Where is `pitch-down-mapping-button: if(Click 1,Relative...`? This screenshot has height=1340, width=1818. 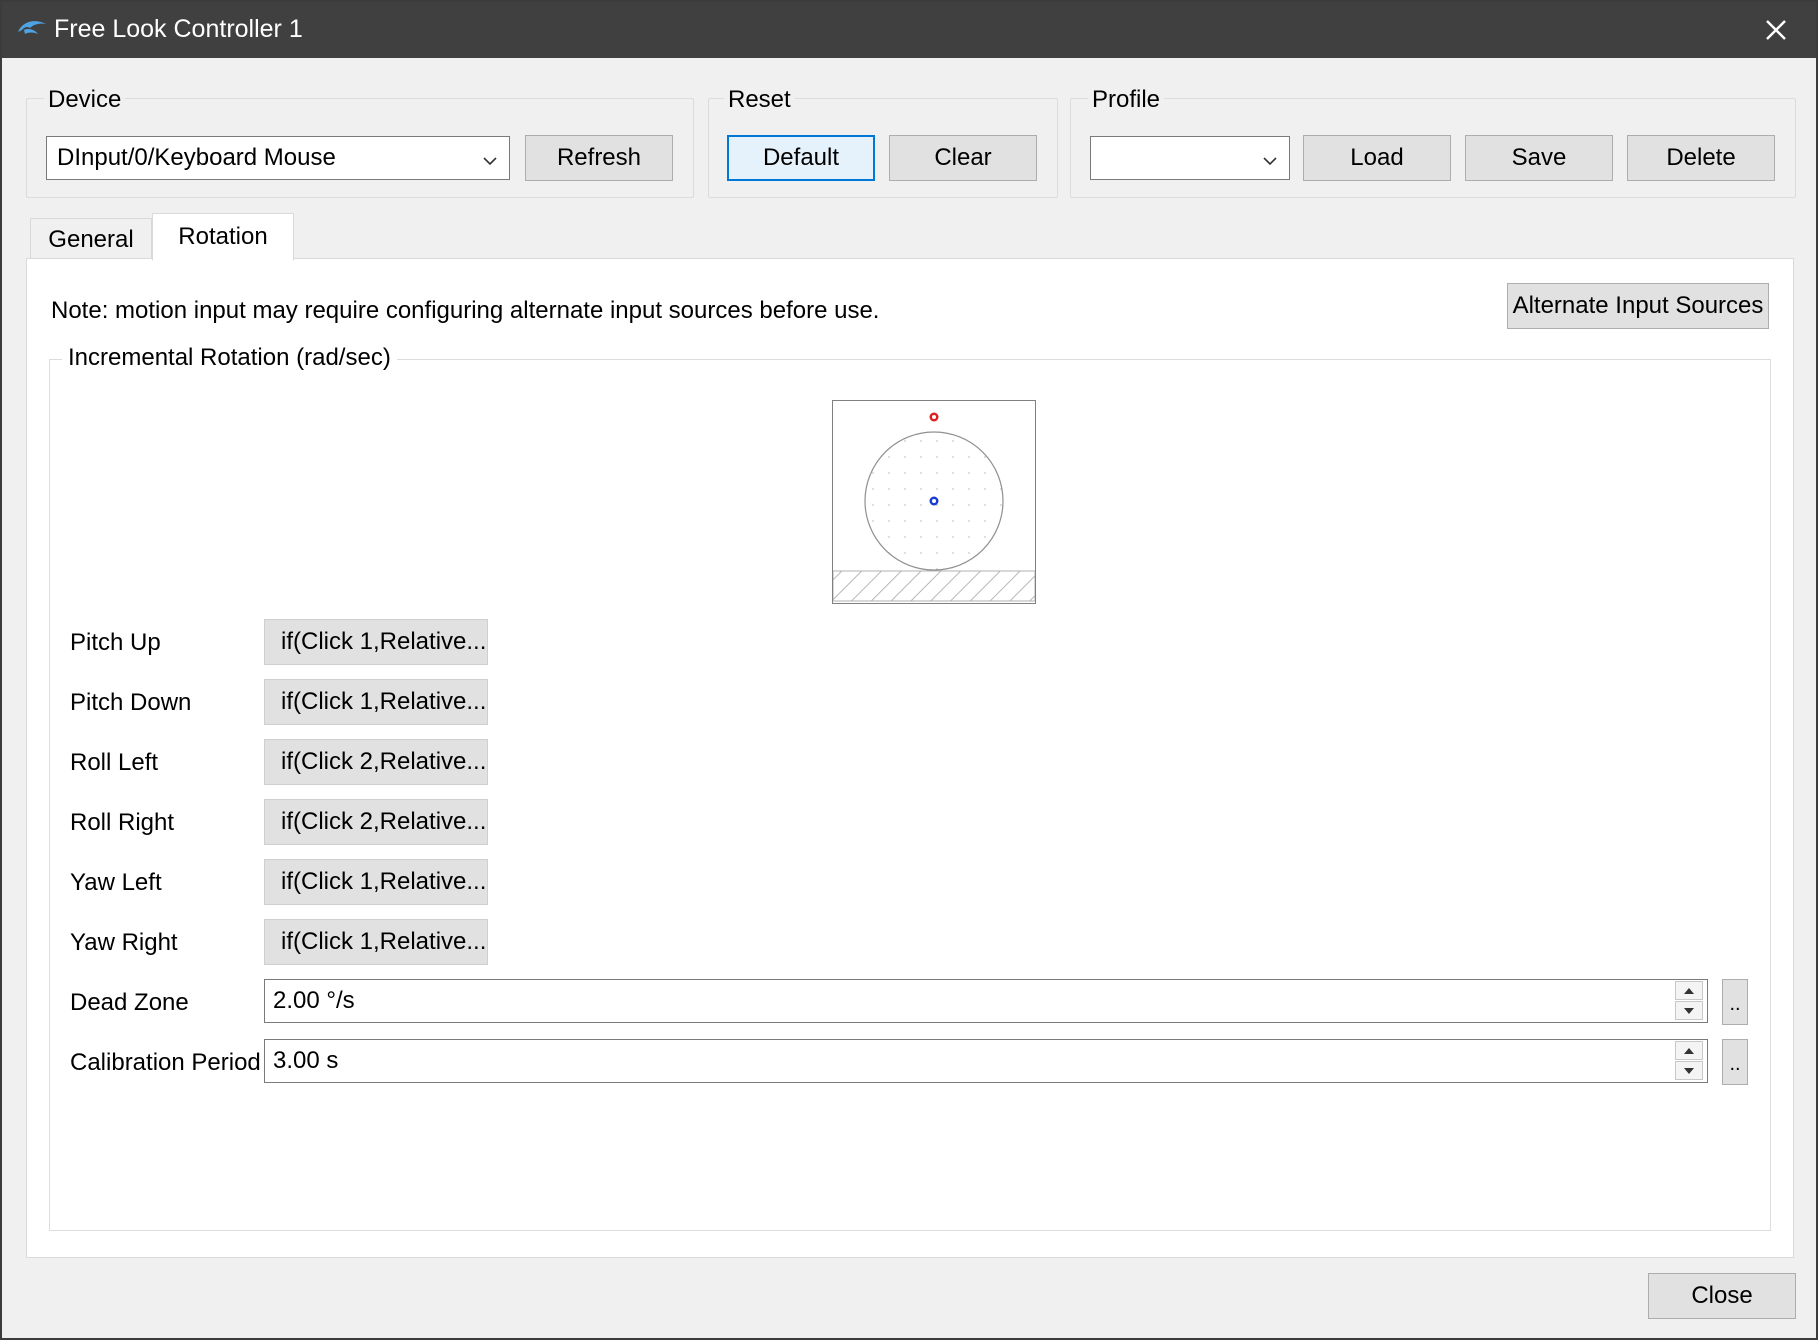 pitch-down-mapping-button: if(Click 1,Relative... is located at coordinates (376, 702).